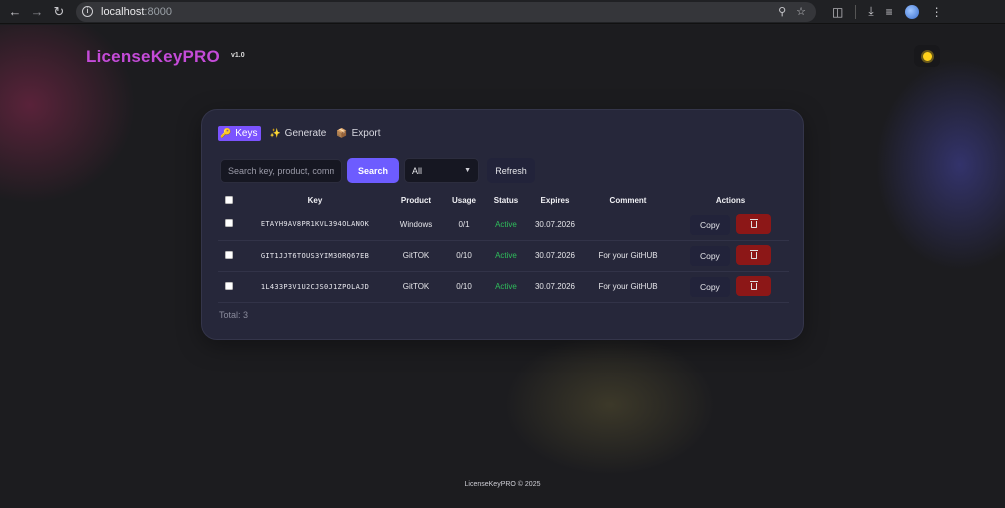 The height and width of the screenshot is (508, 1005). What do you see at coordinates (463, 200) in the screenshot?
I see `column-header: Usage` at bounding box center [463, 200].